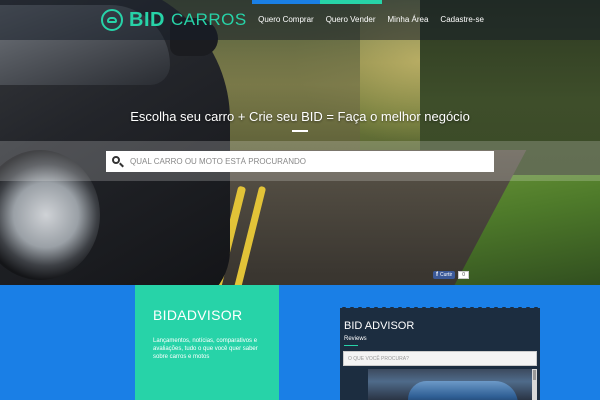 The image size is (600, 400). I want to click on facebook-like-count: 0, so click(464, 275).